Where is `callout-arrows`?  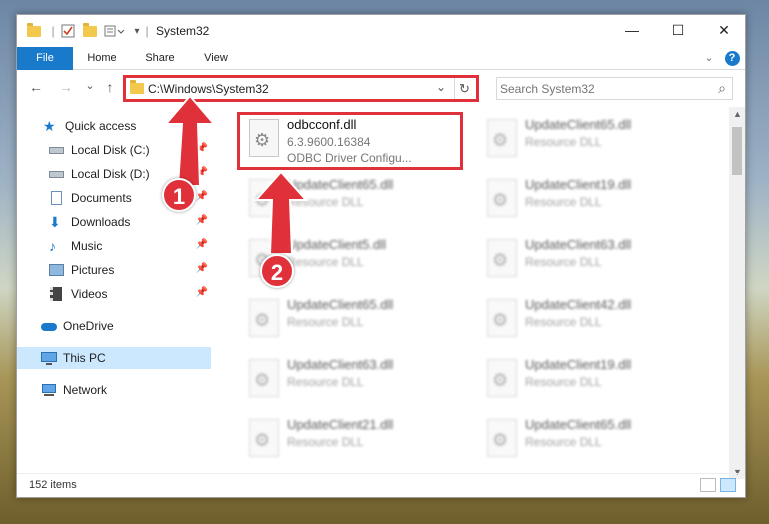 callout-arrows is located at coordinates (236, 174).